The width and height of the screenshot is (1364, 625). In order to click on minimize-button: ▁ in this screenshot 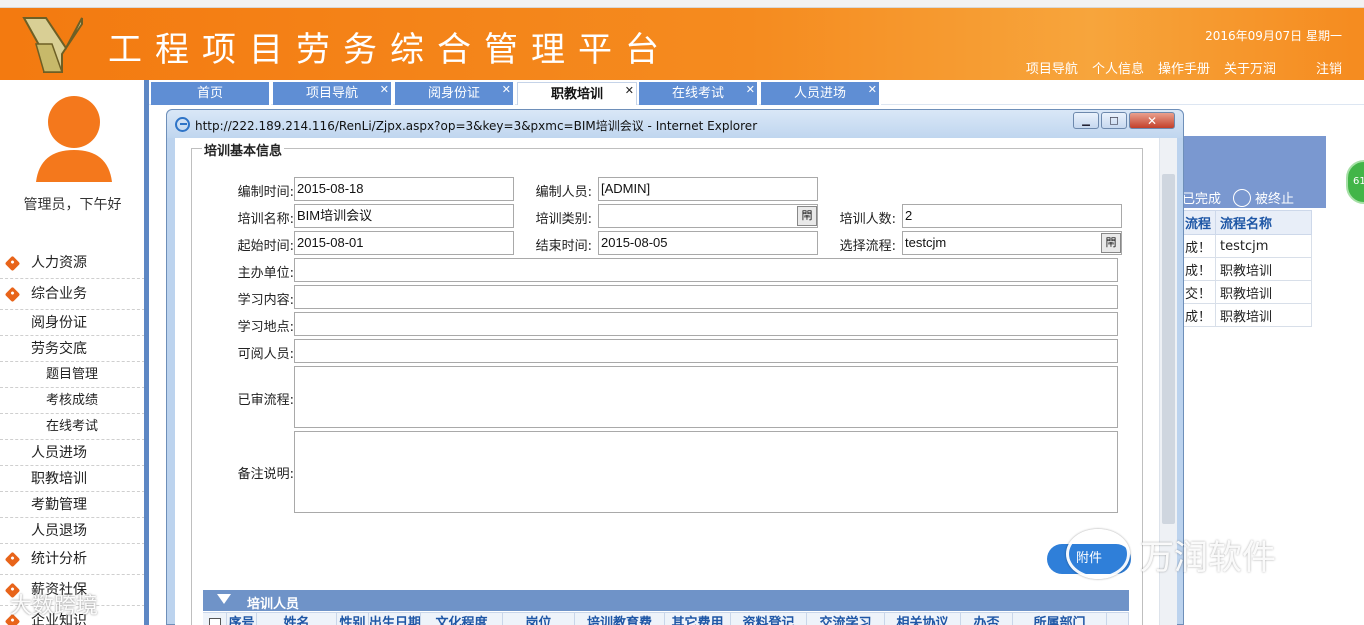, I will do `click(1086, 120)`.